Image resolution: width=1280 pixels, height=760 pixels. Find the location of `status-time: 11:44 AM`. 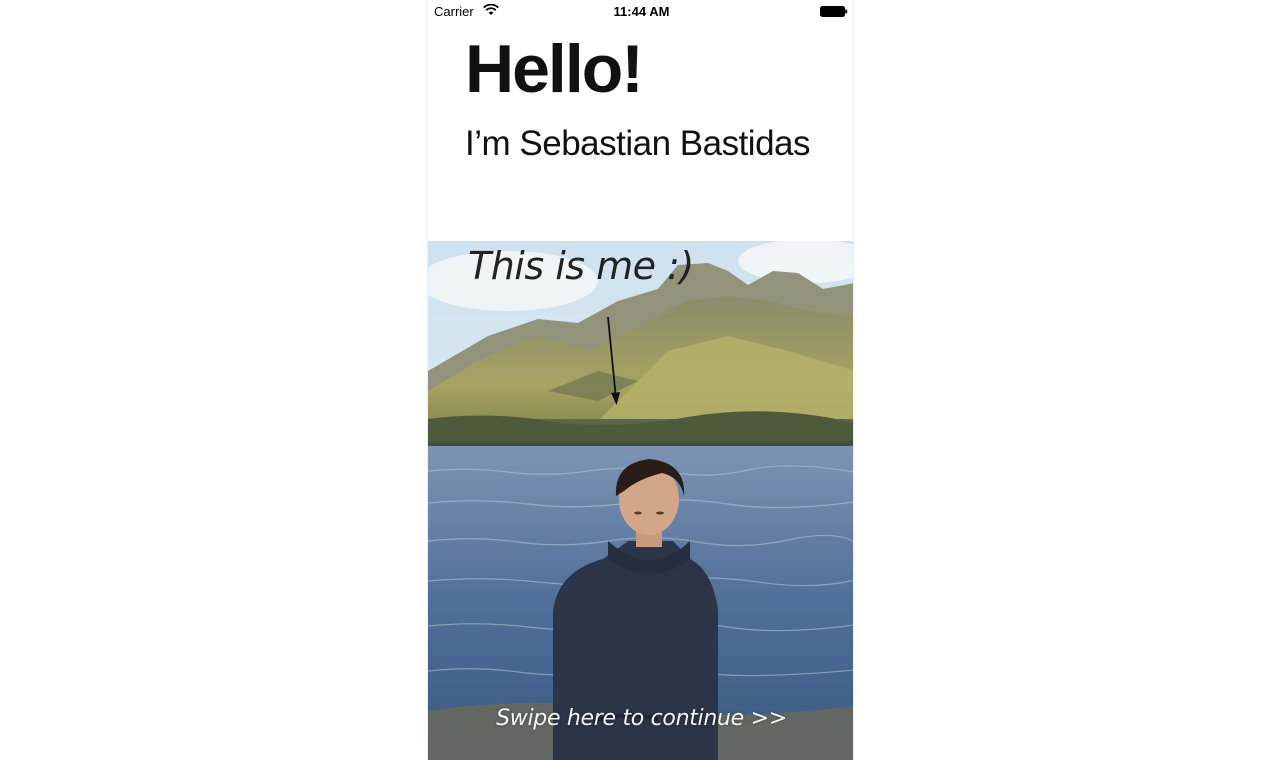

status-time: 11:44 AM is located at coordinates (641, 11).